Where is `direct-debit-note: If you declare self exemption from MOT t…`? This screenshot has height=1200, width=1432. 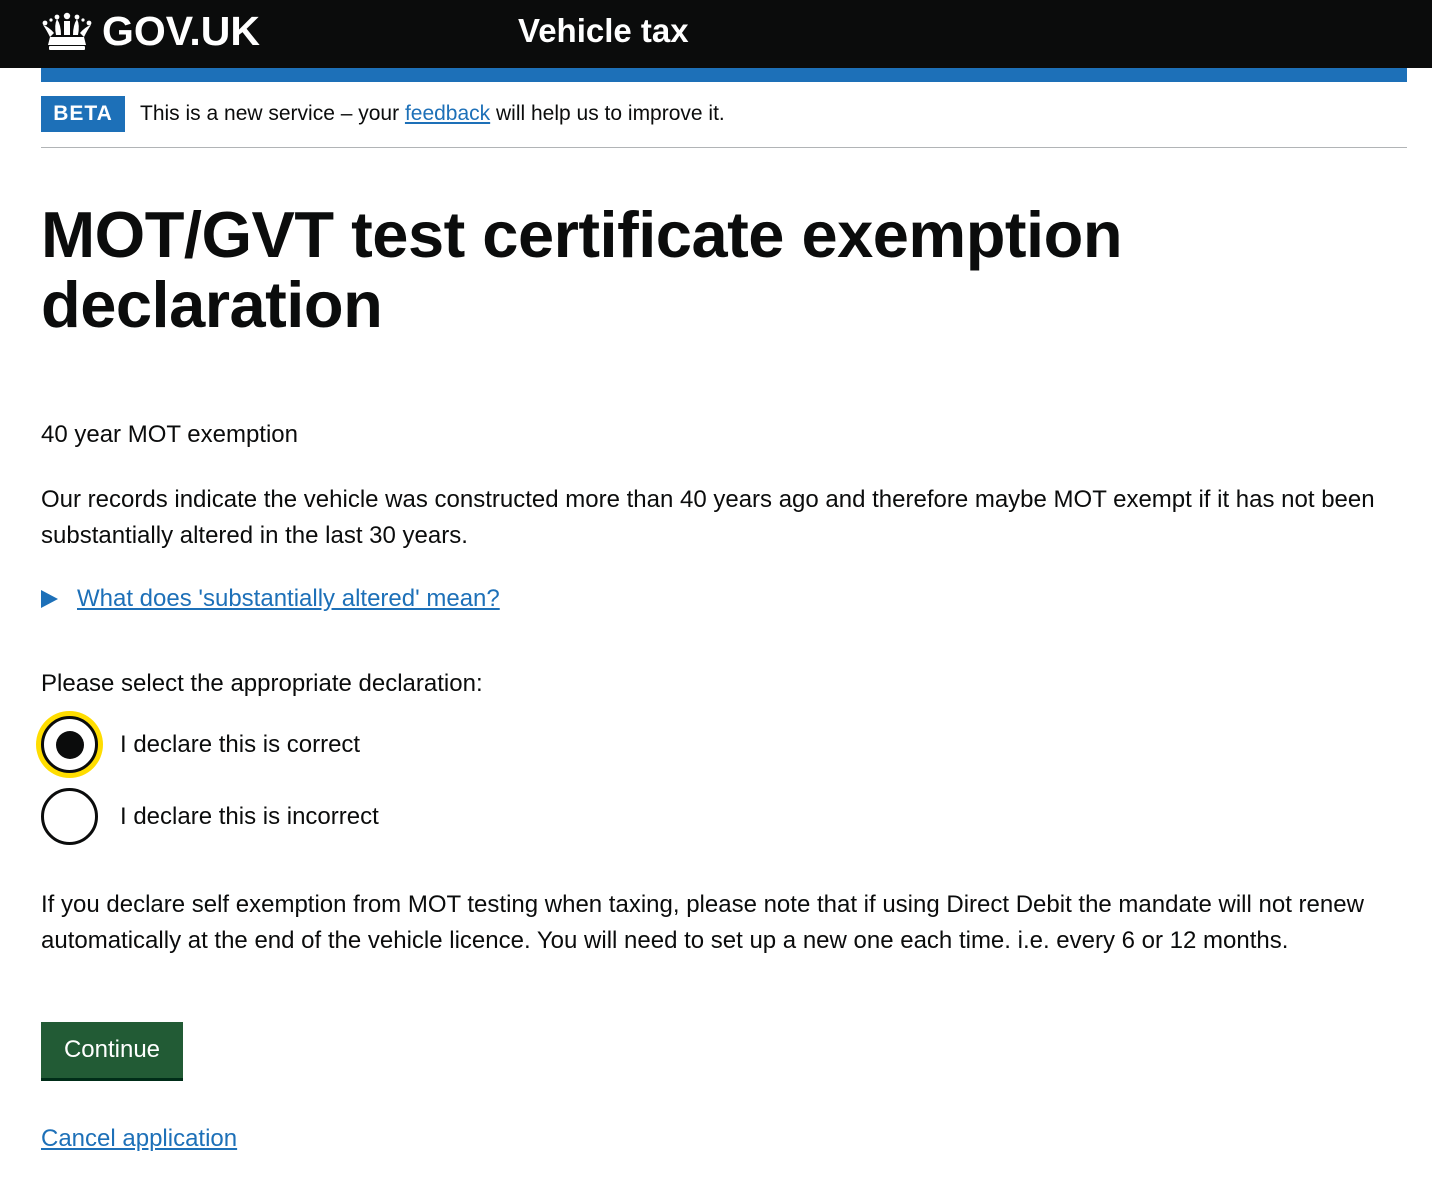 direct-debit-note: If you declare self exemption from MOT t… is located at coordinates (702, 922).